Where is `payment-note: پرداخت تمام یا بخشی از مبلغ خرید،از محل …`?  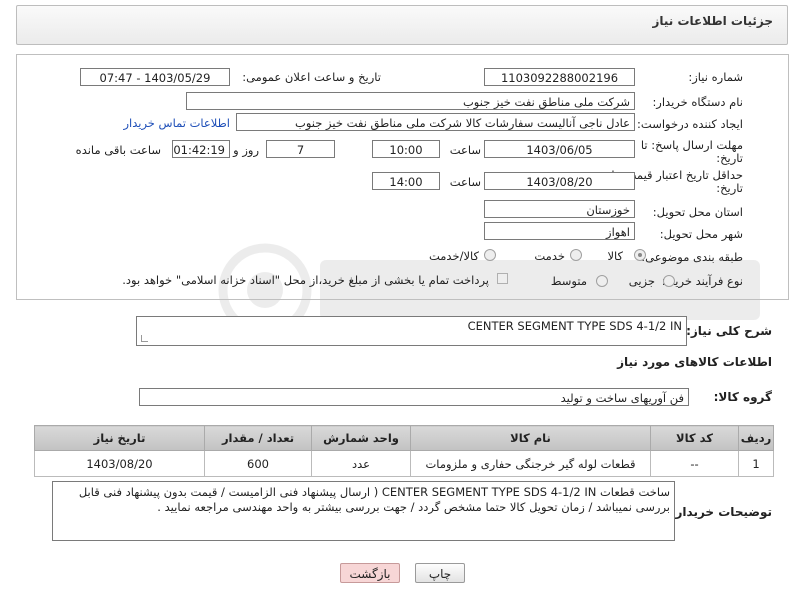
payment-note: پرداخت تمام یا بخشی از مبلغ خرید،از محل … is located at coordinates (305, 280).